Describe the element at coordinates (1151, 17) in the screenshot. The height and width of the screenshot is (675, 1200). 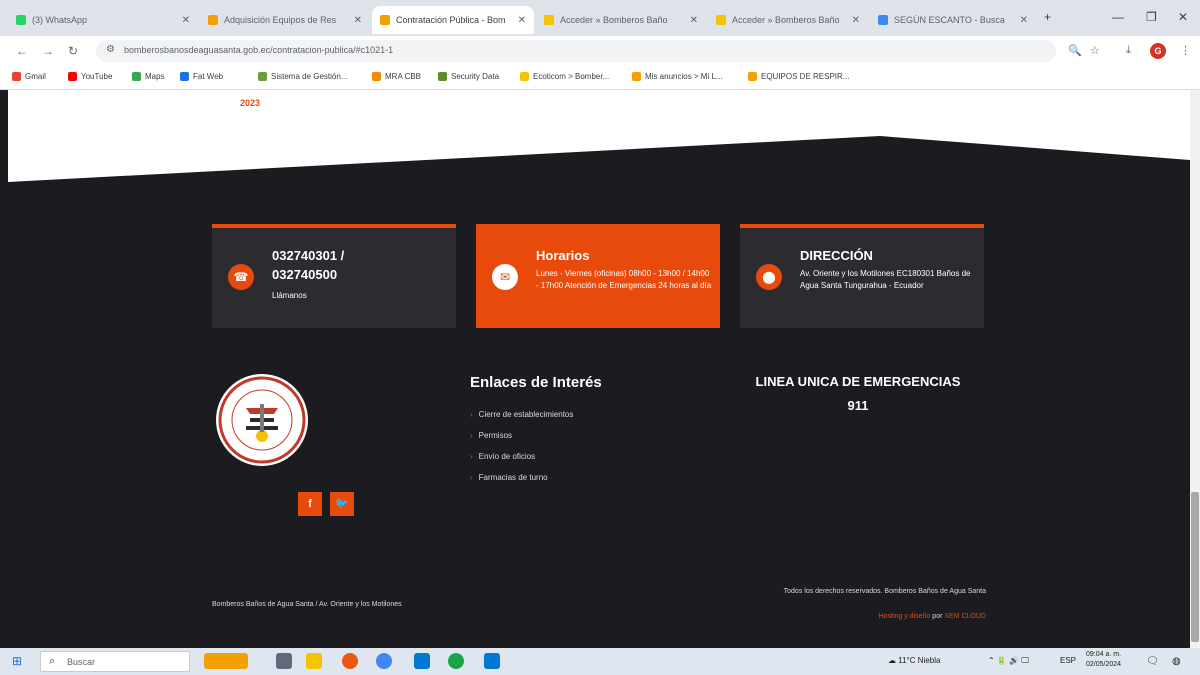
I see `restore-icon: ❐` at that location.